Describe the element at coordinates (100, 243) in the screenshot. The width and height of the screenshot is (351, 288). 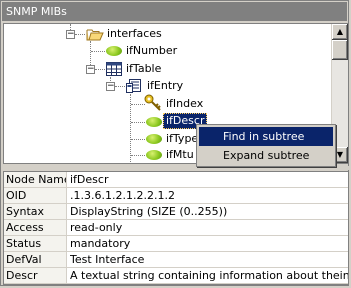
I see `property-value: mandatory` at that location.